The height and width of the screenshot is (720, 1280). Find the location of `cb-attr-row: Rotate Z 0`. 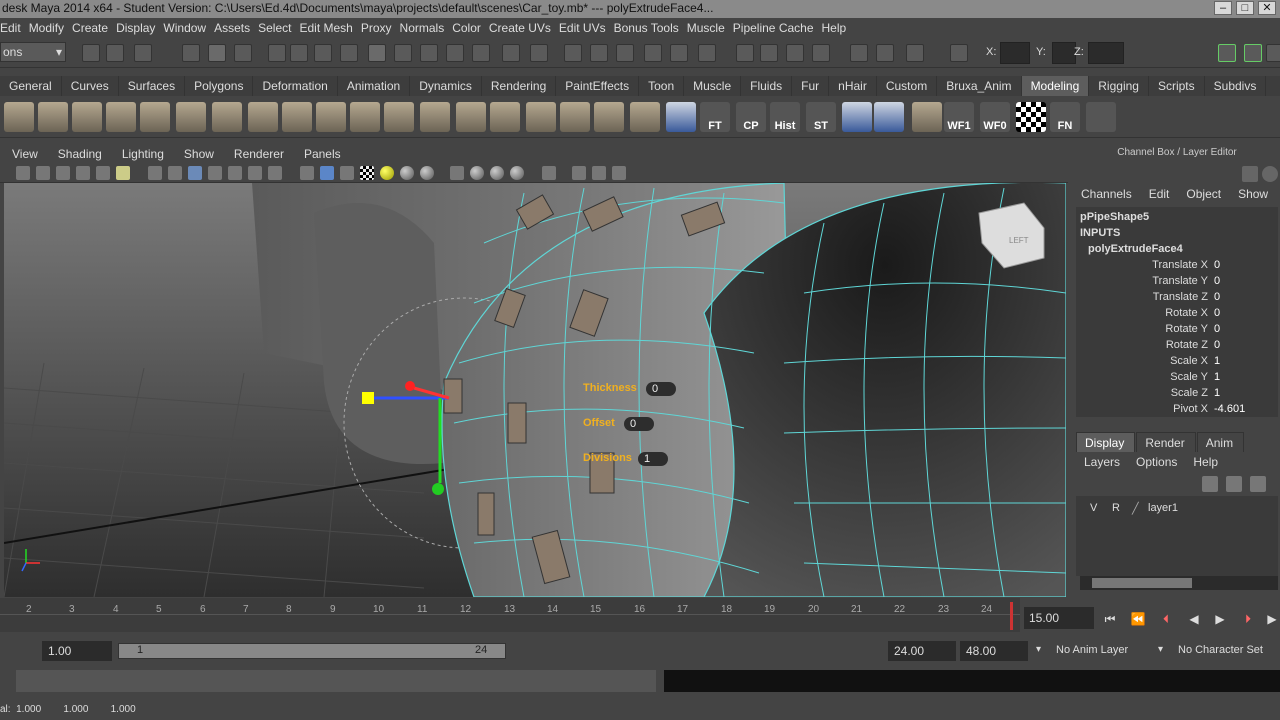

cb-attr-row: Rotate Z 0 is located at coordinates (1177, 346).